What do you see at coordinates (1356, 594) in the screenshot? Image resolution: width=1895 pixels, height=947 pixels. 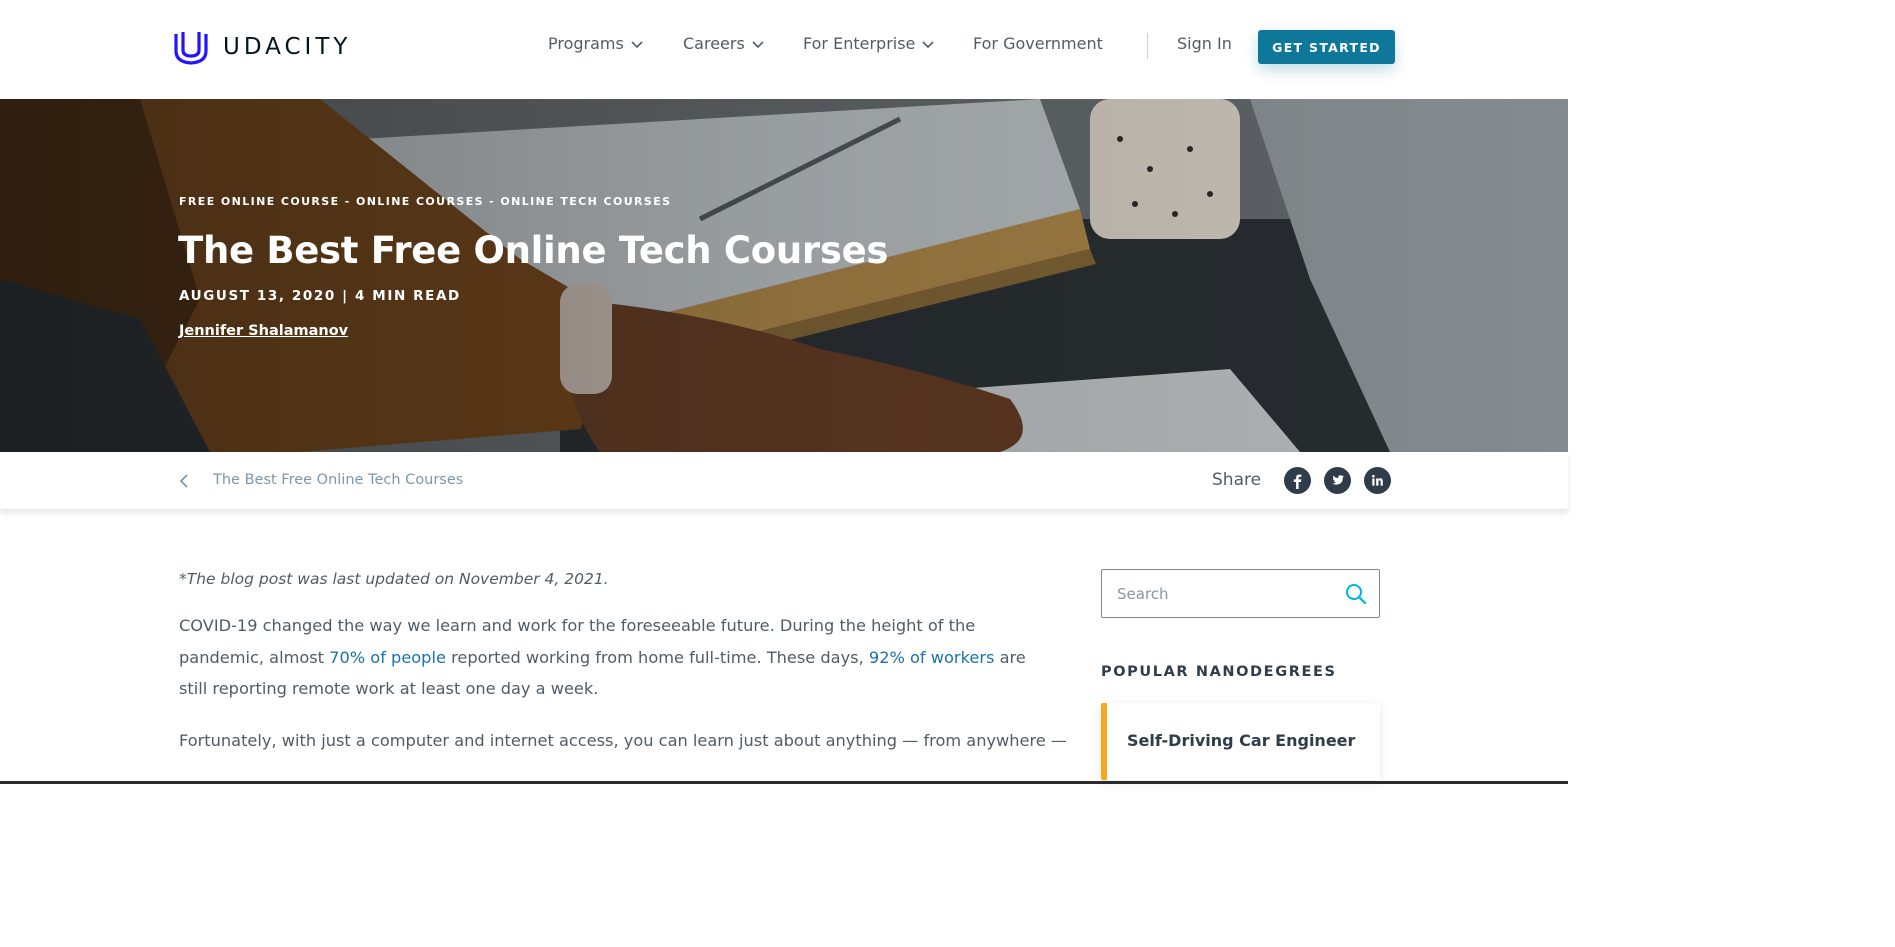 I see `search-icon` at bounding box center [1356, 594].